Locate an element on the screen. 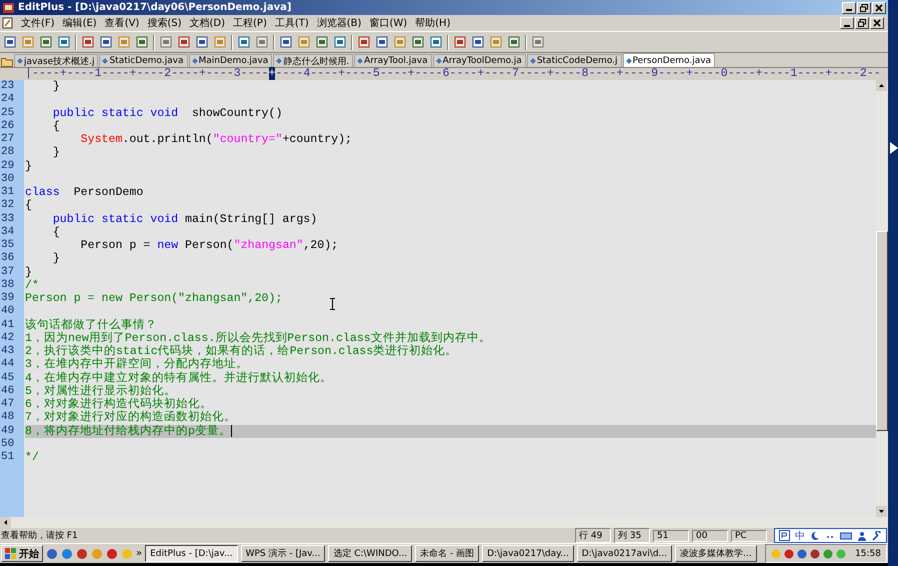 The image size is (898, 566). line-number: 43 is located at coordinates (8, 351).